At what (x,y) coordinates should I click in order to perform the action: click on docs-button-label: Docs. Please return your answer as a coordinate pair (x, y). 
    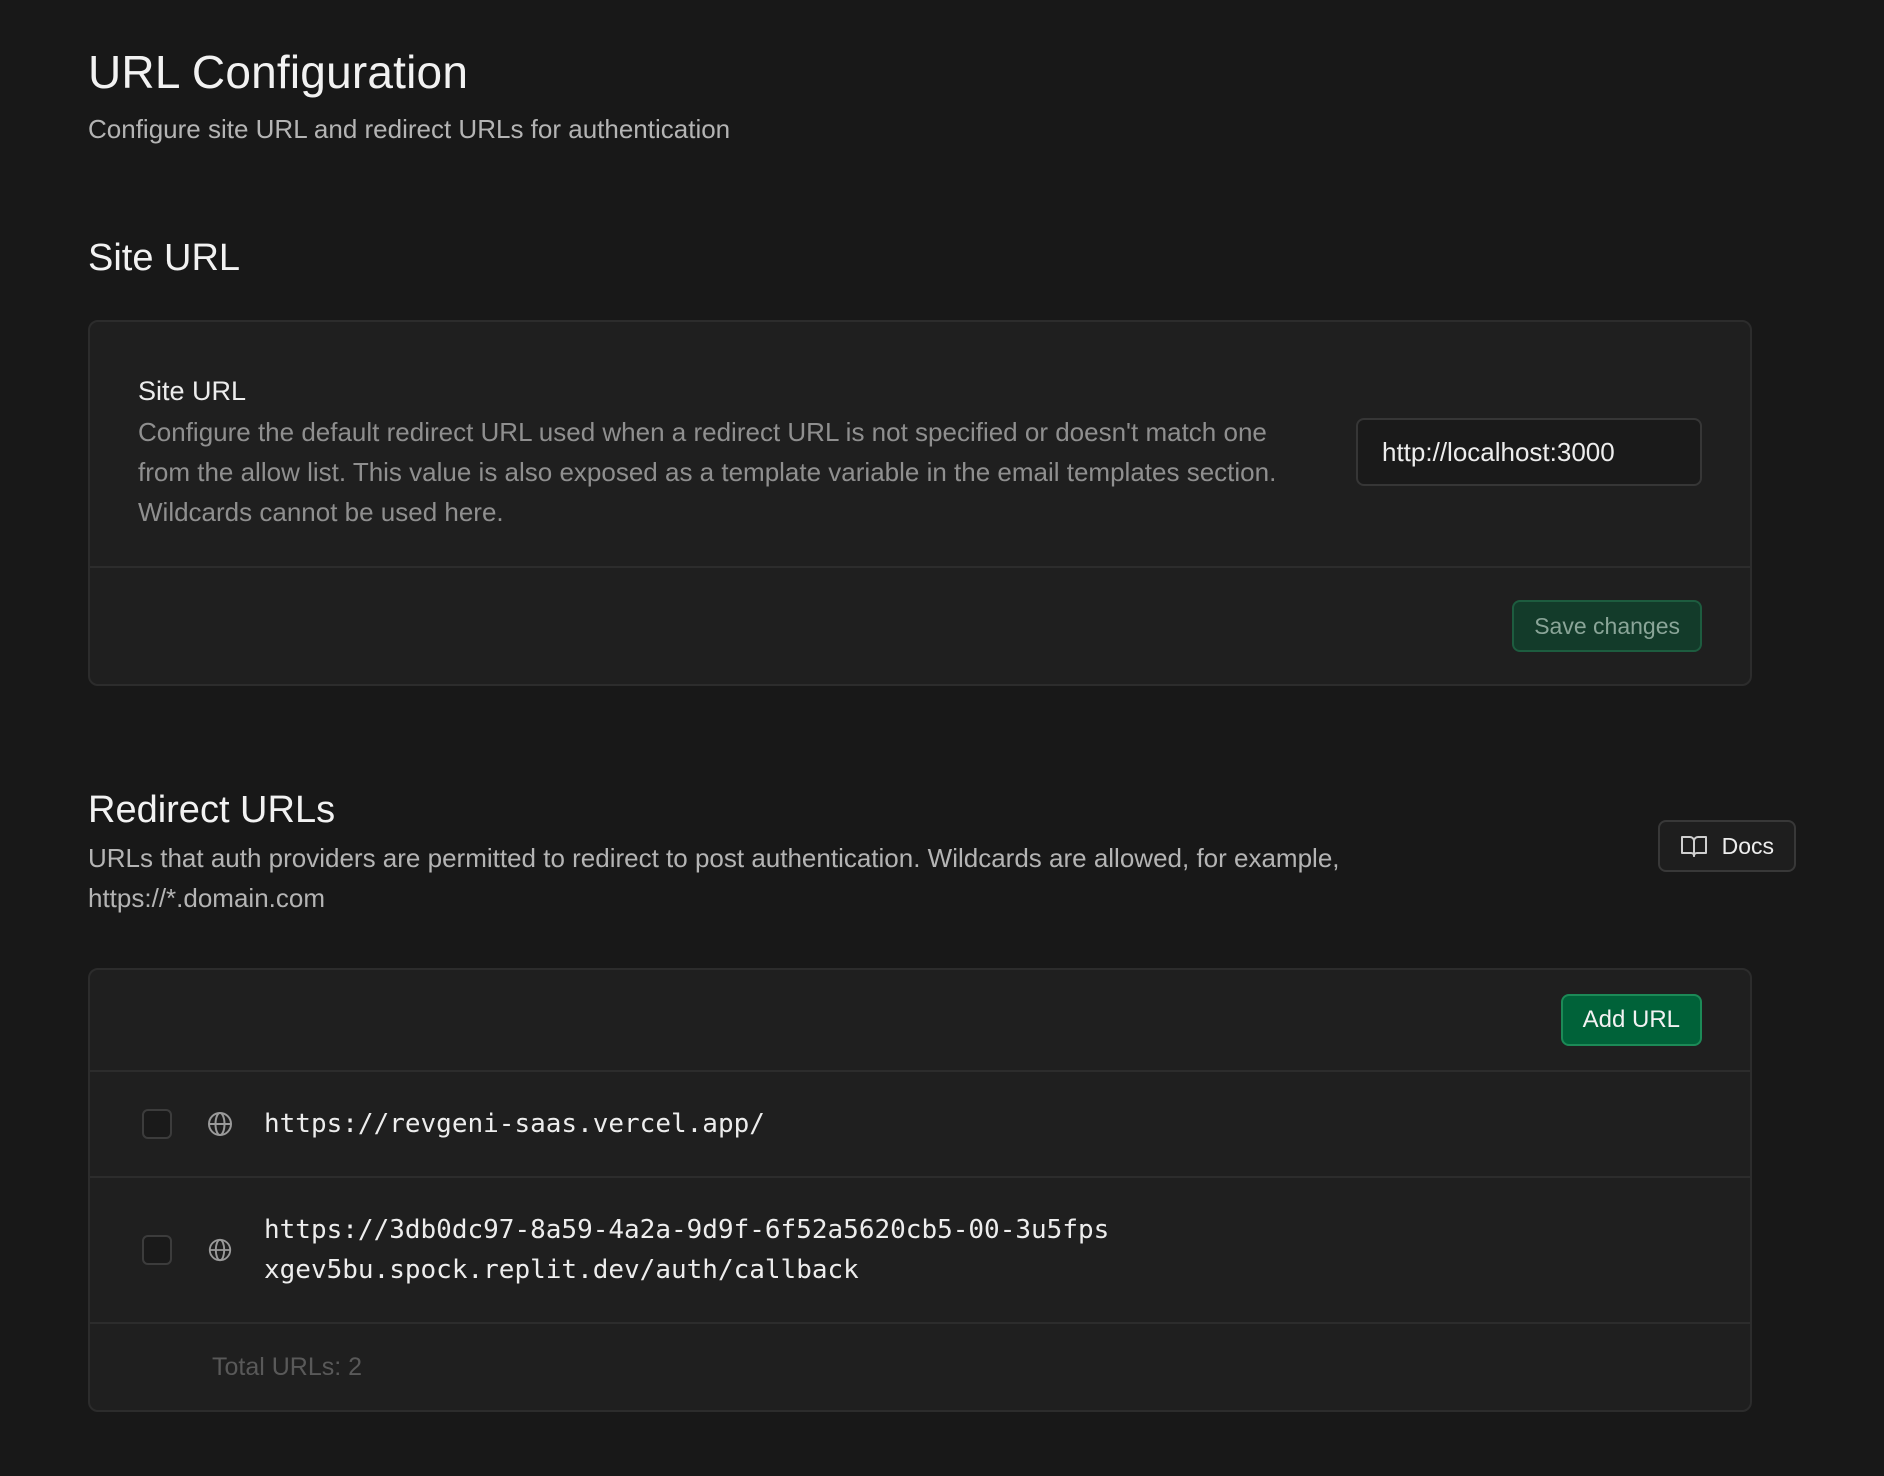
    Looking at the image, I should click on (1747, 845).